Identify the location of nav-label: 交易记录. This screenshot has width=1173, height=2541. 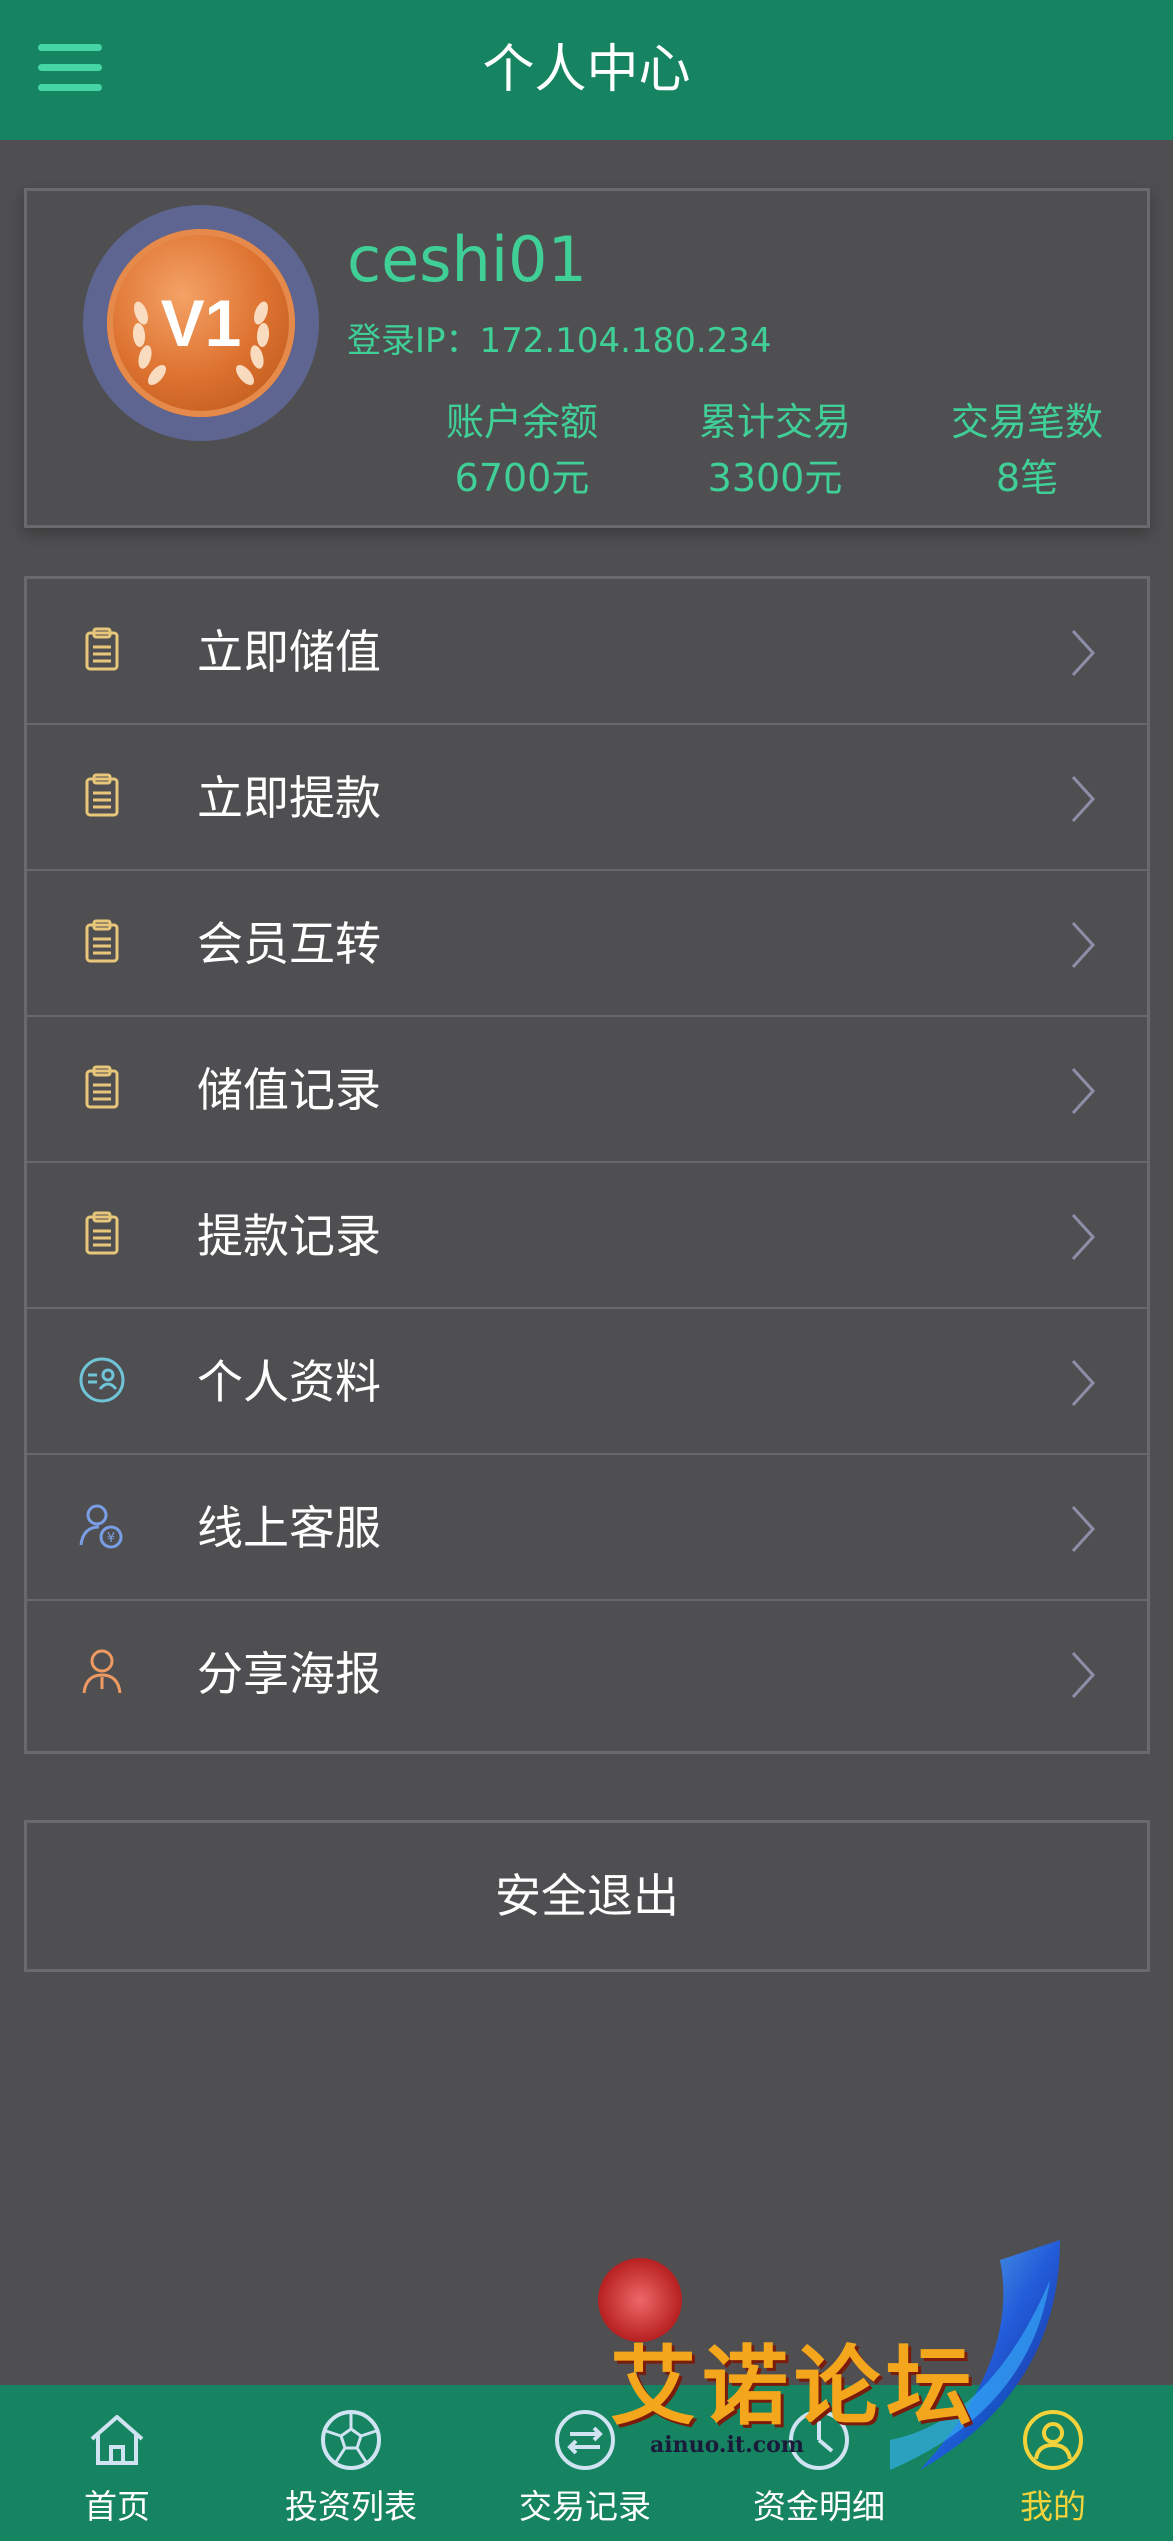
(585, 2506).